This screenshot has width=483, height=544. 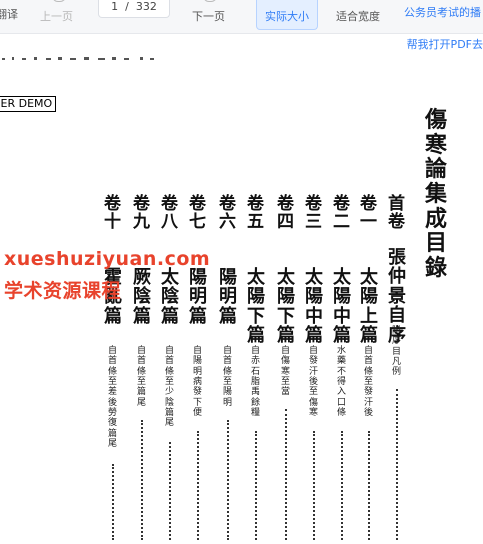 I want to click on chapter-char: 上, so click(x=369, y=316).